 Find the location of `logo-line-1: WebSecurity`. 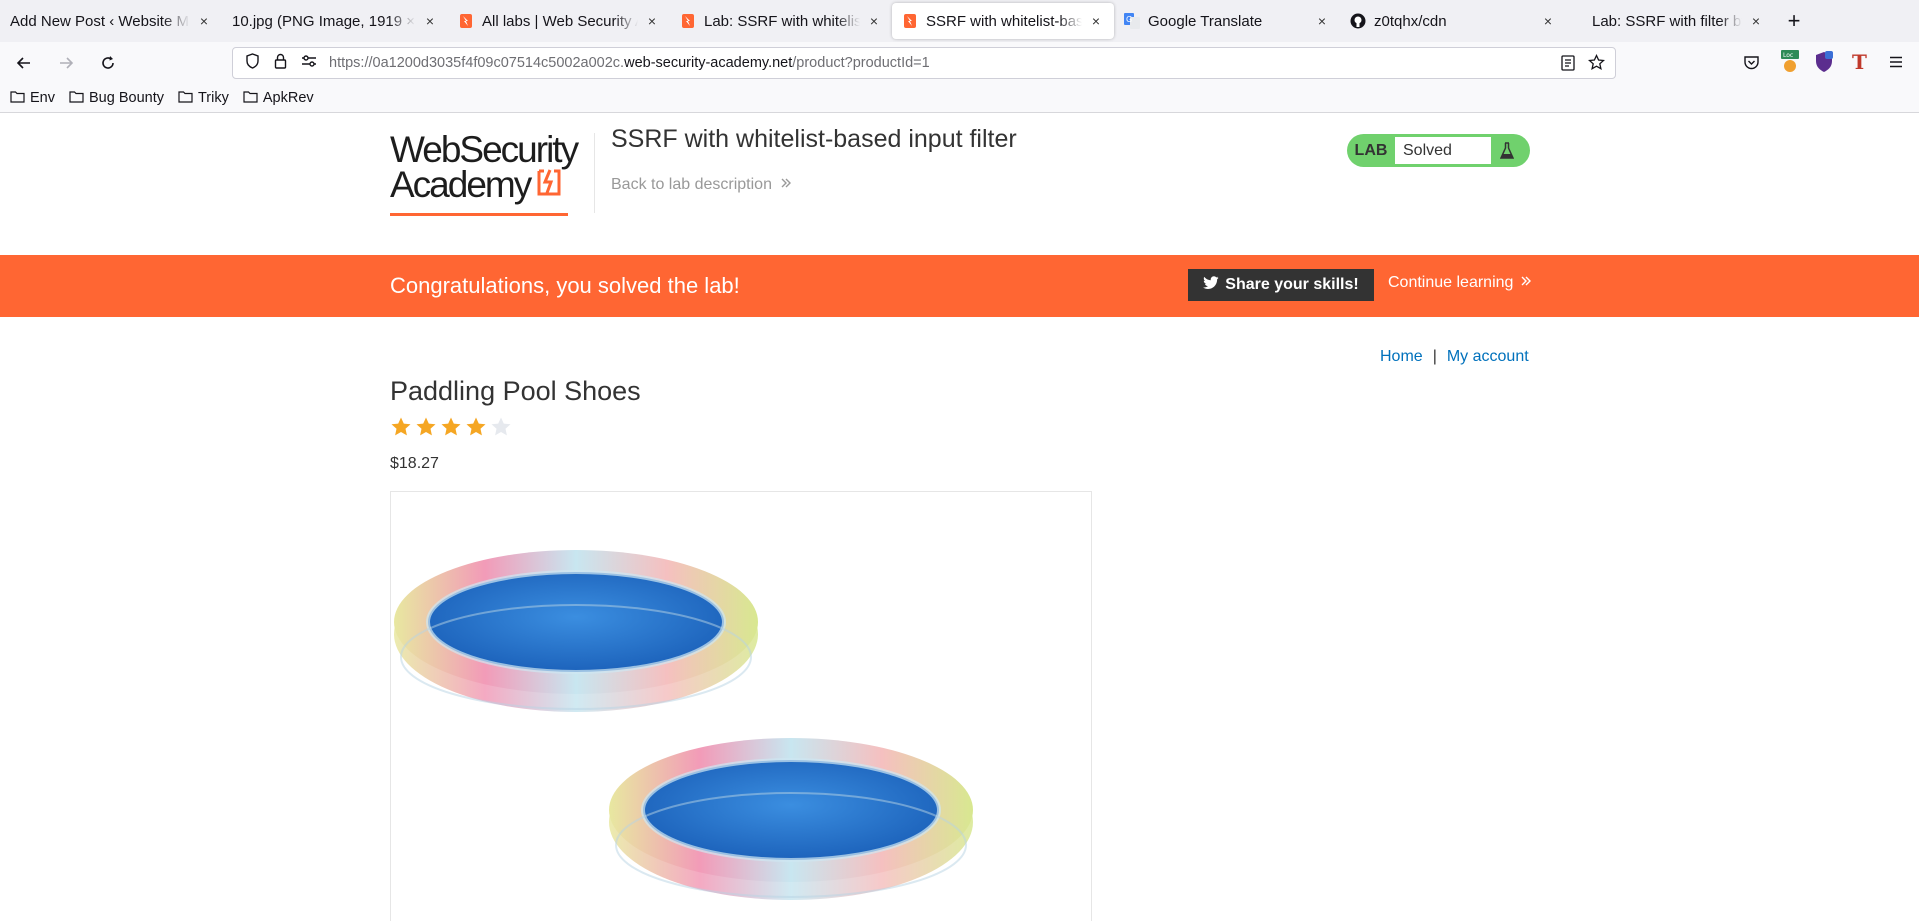

logo-line-1: WebSecurity is located at coordinates (484, 149).